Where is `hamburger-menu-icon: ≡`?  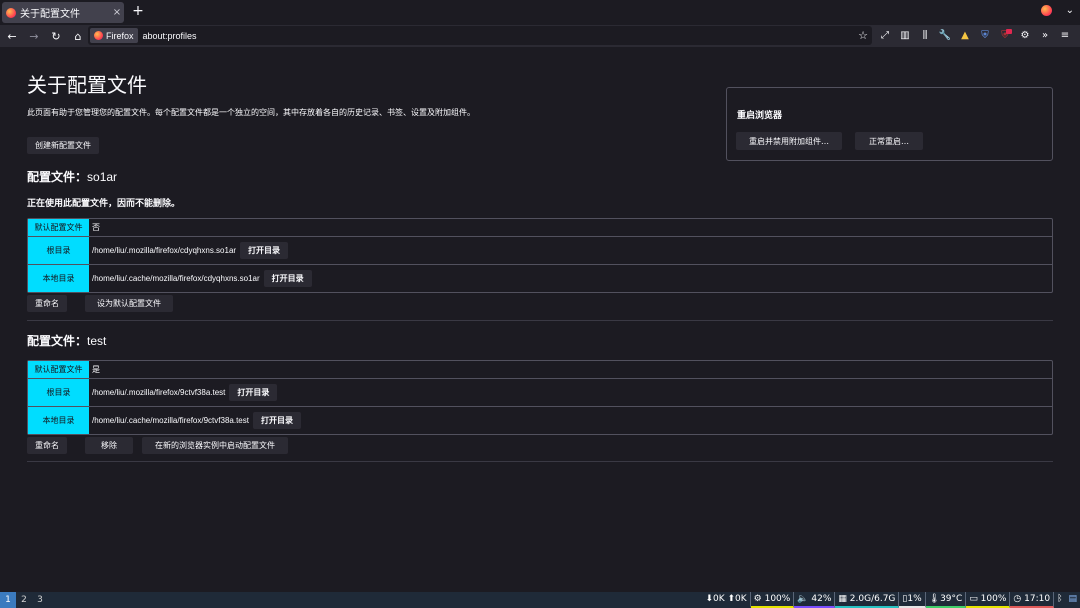
hamburger-menu-icon: ≡ is located at coordinates (1065, 36).